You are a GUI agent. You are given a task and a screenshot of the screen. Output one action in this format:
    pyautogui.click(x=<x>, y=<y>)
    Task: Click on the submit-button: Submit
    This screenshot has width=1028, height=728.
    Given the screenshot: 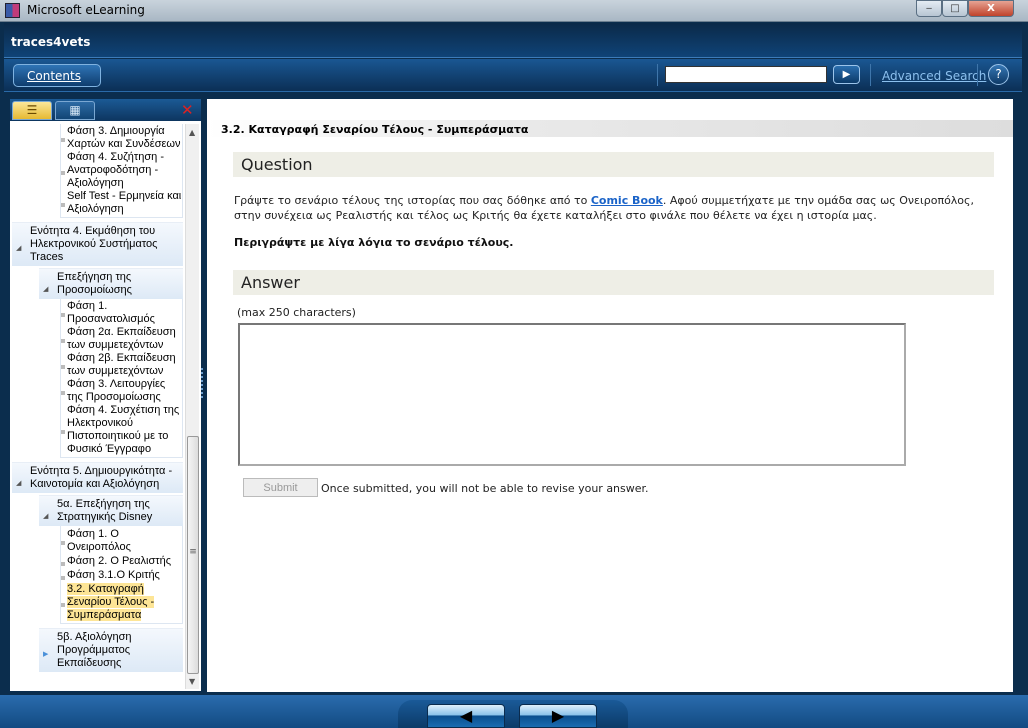 What is the action you would take?
    pyautogui.click(x=280, y=487)
    